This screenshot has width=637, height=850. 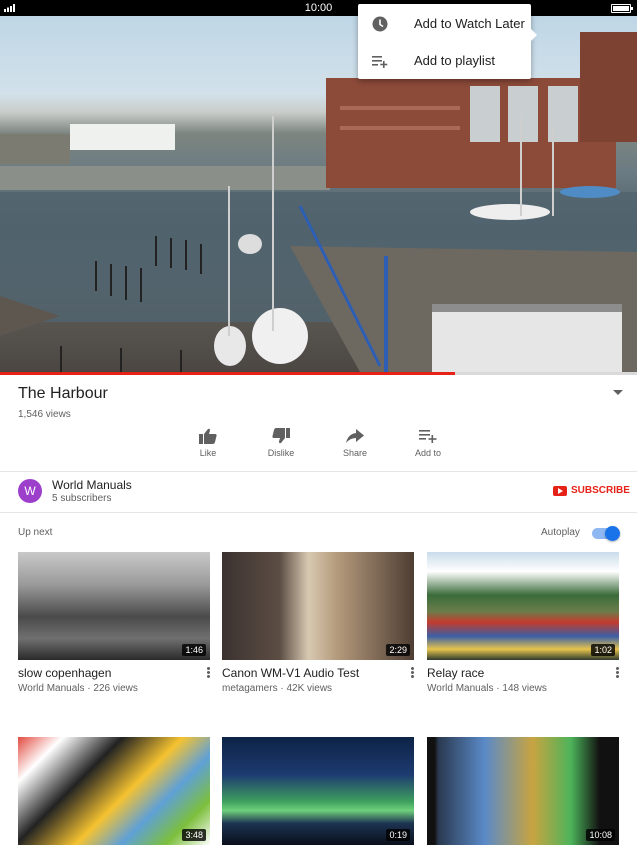 What do you see at coordinates (208, 436) in the screenshot?
I see `thumb-up-icon` at bounding box center [208, 436].